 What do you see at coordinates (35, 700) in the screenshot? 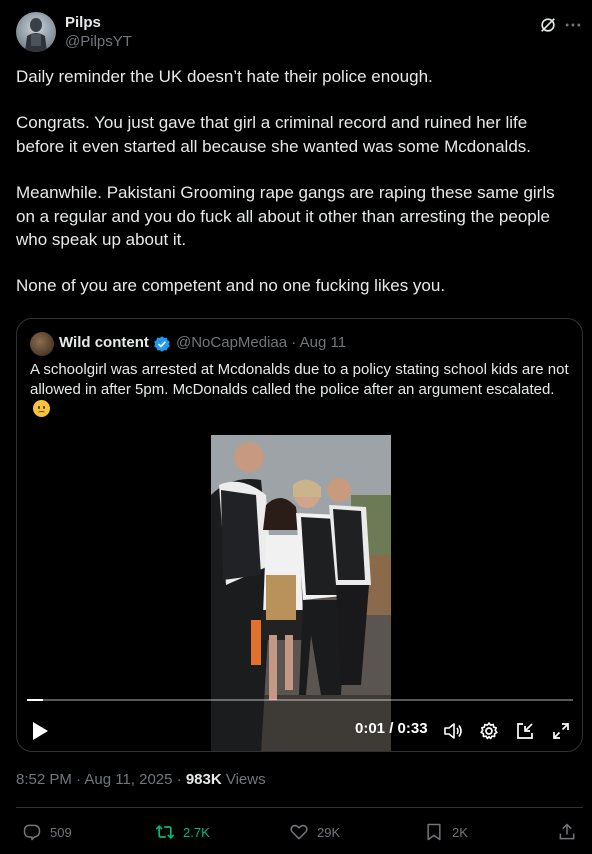
I see `video-progress-fill` at bounding box center [35, 700].